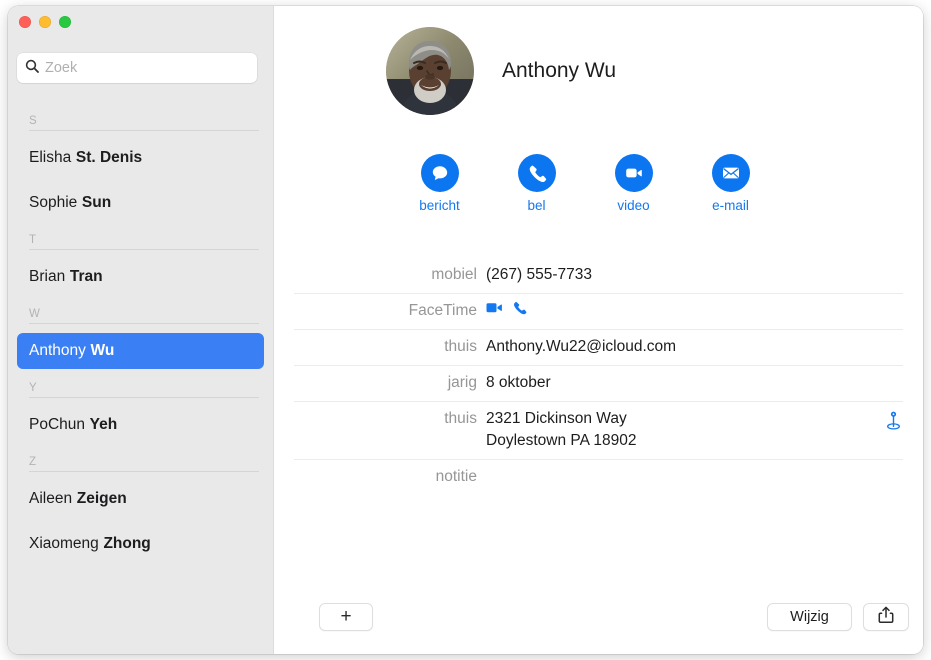  I want to click on contact-list-item: PoChun Yeh, so click(140, 425).